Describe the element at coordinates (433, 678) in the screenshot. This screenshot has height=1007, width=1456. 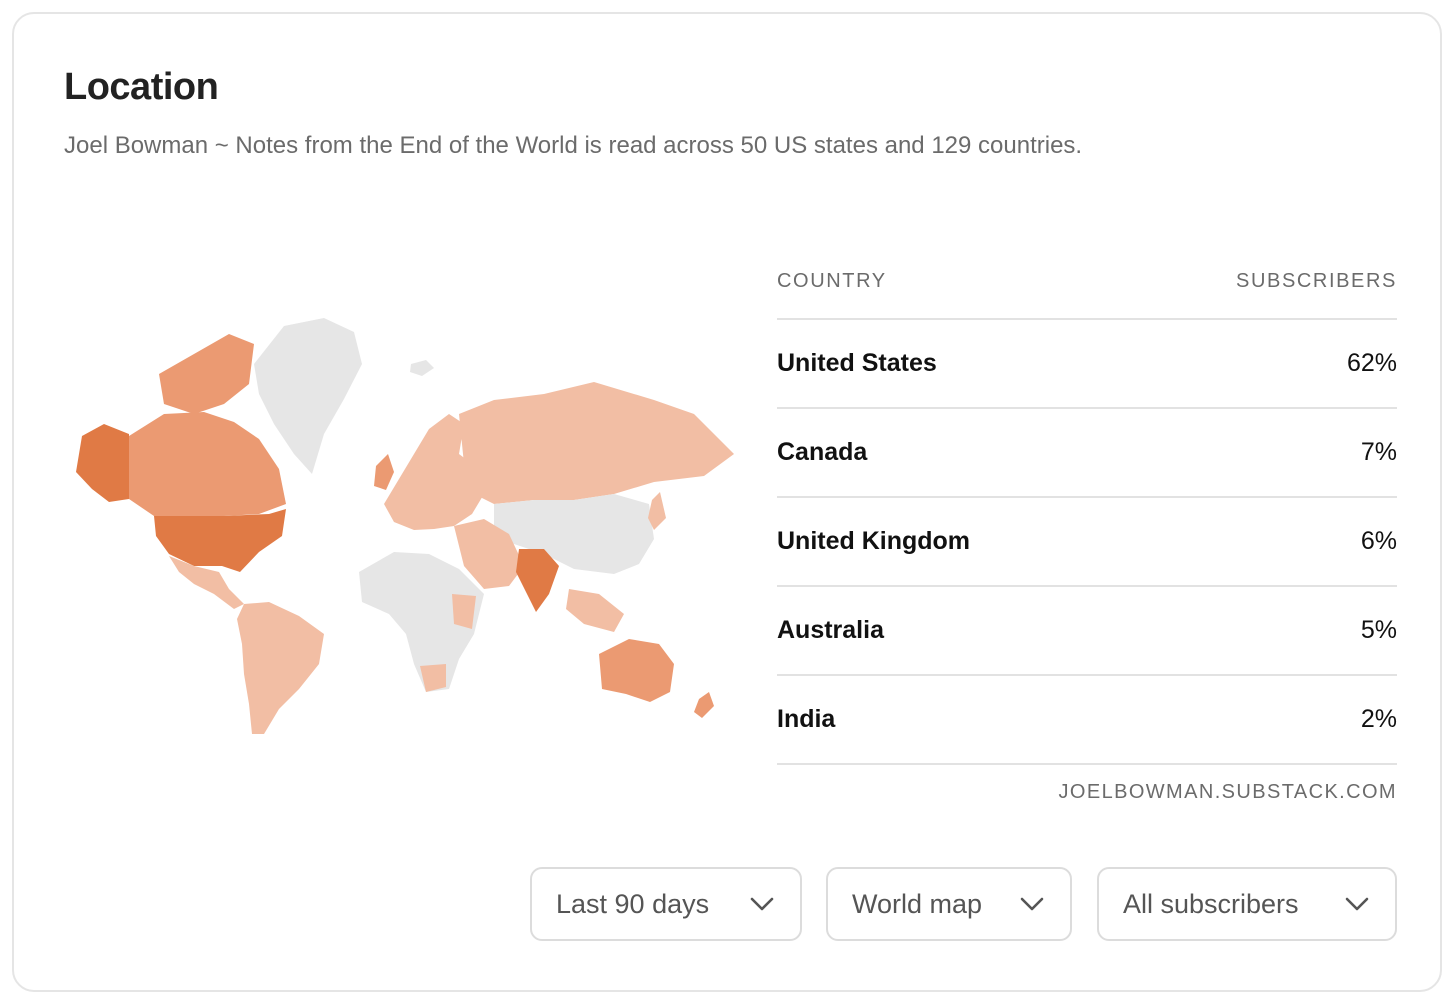
I see `map-south-africa` at that location.